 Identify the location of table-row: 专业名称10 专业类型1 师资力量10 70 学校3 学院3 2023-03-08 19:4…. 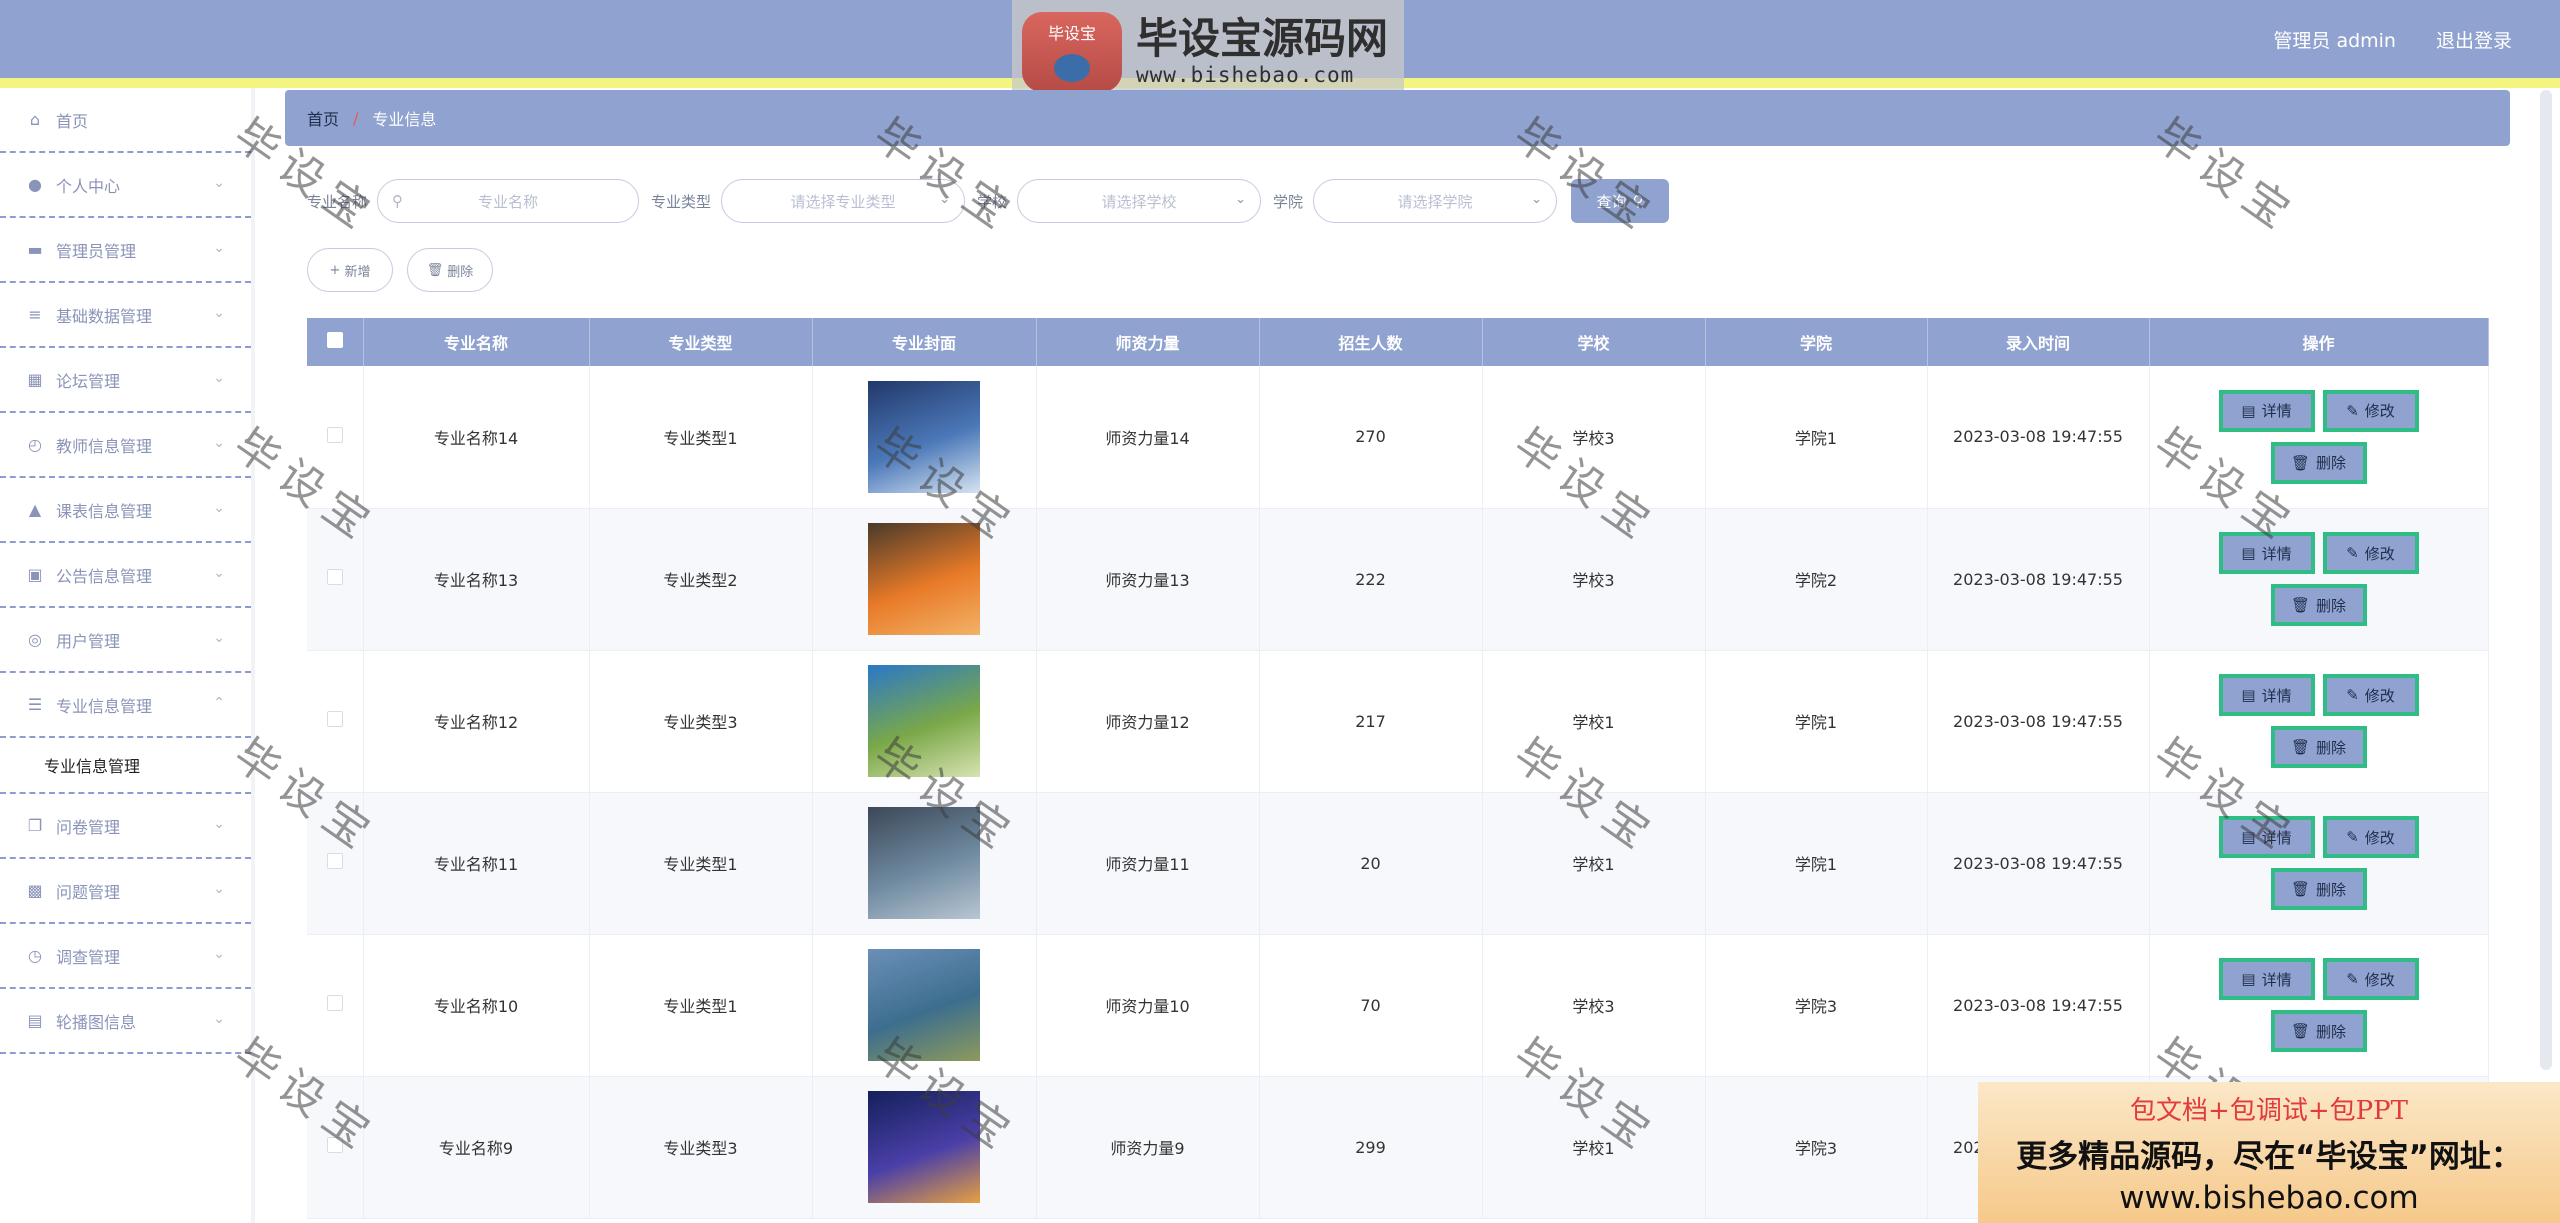
(1398, 1005).